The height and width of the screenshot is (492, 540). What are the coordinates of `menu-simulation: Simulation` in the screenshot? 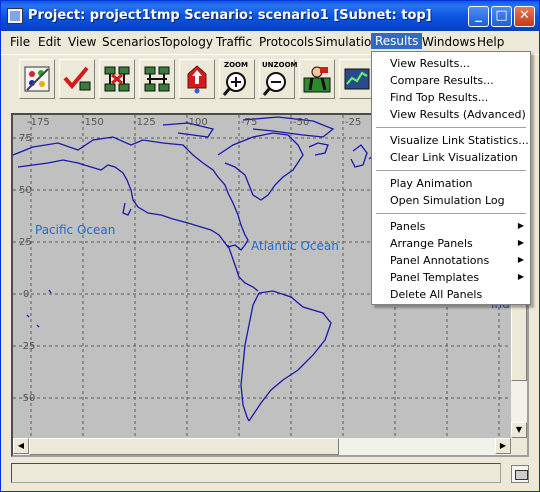 It's located at (347, 42).